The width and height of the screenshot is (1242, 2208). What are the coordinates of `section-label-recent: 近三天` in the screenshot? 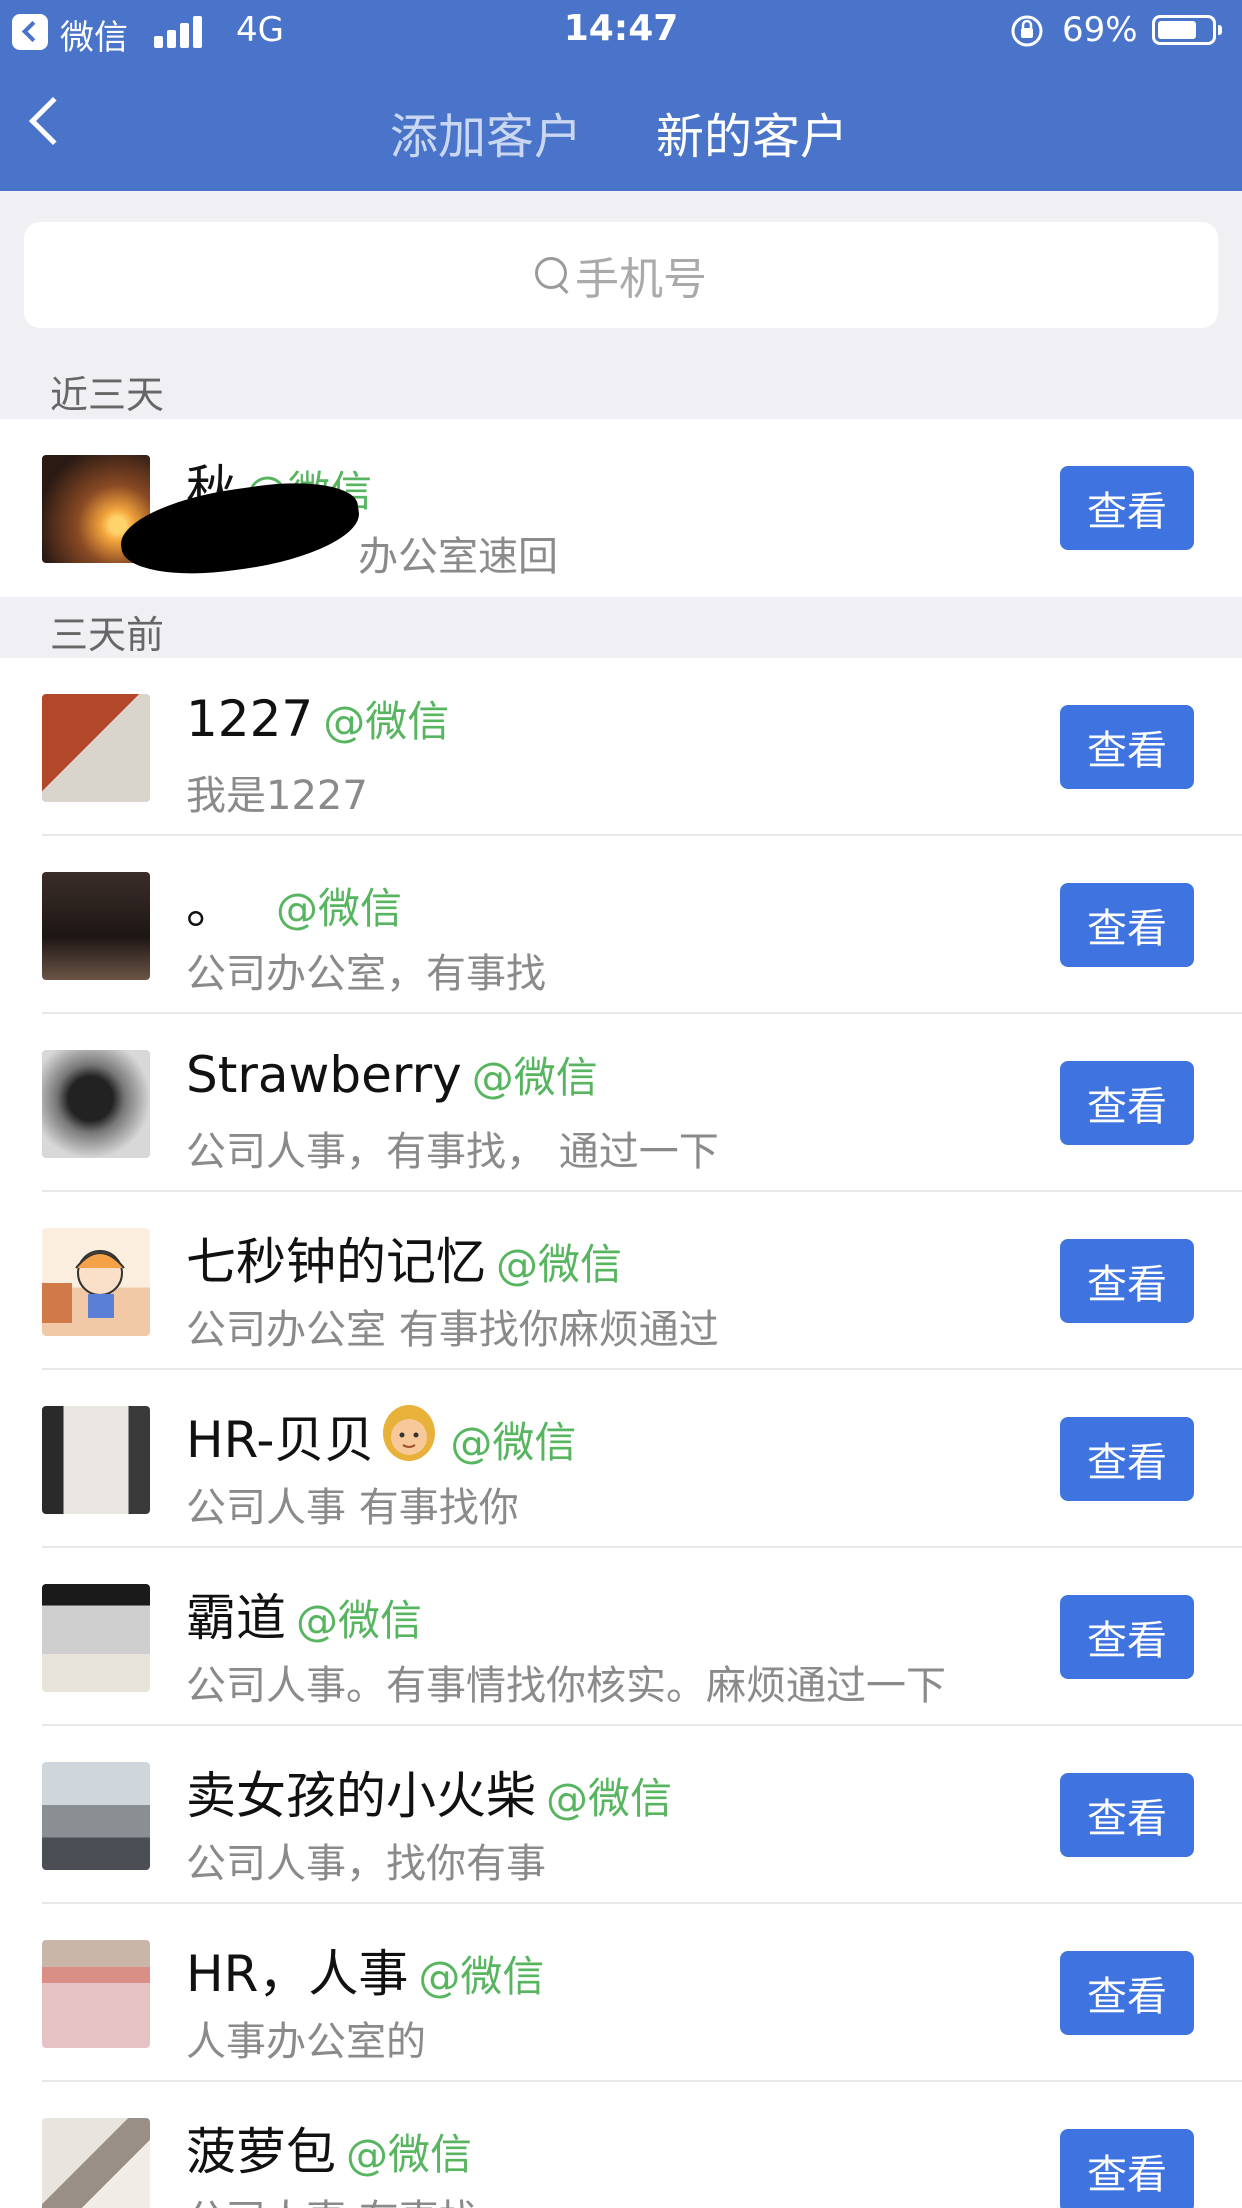 It's located at (107, 395).